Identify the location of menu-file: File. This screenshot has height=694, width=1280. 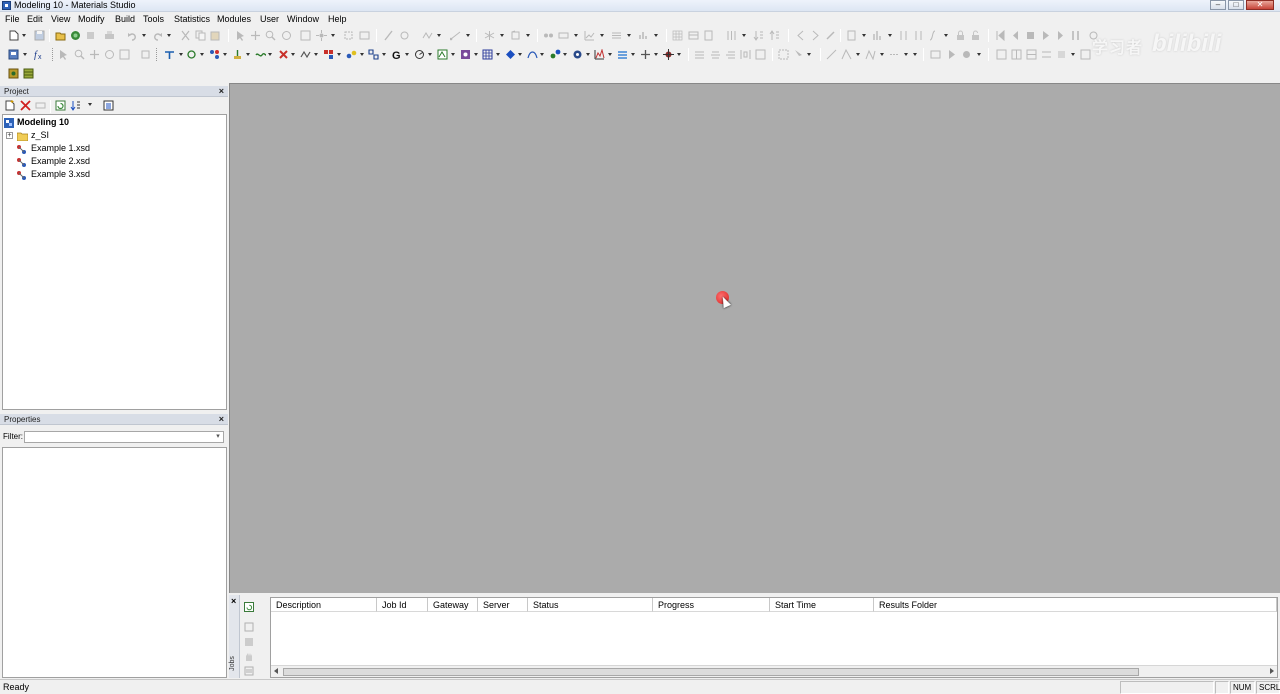
(12, 19).